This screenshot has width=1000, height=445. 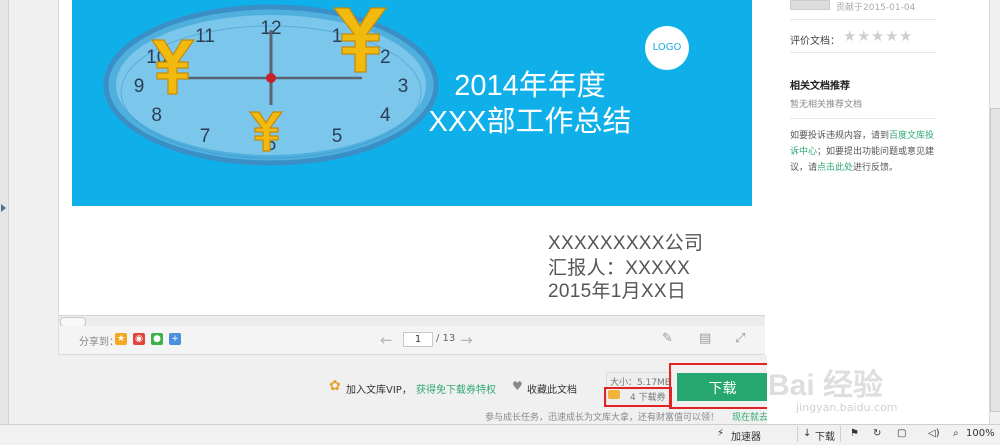 What do you see at coordinates (807, 433) in the screenshot?
I see `download-icon: ↓` at bounding box center [807, 433].